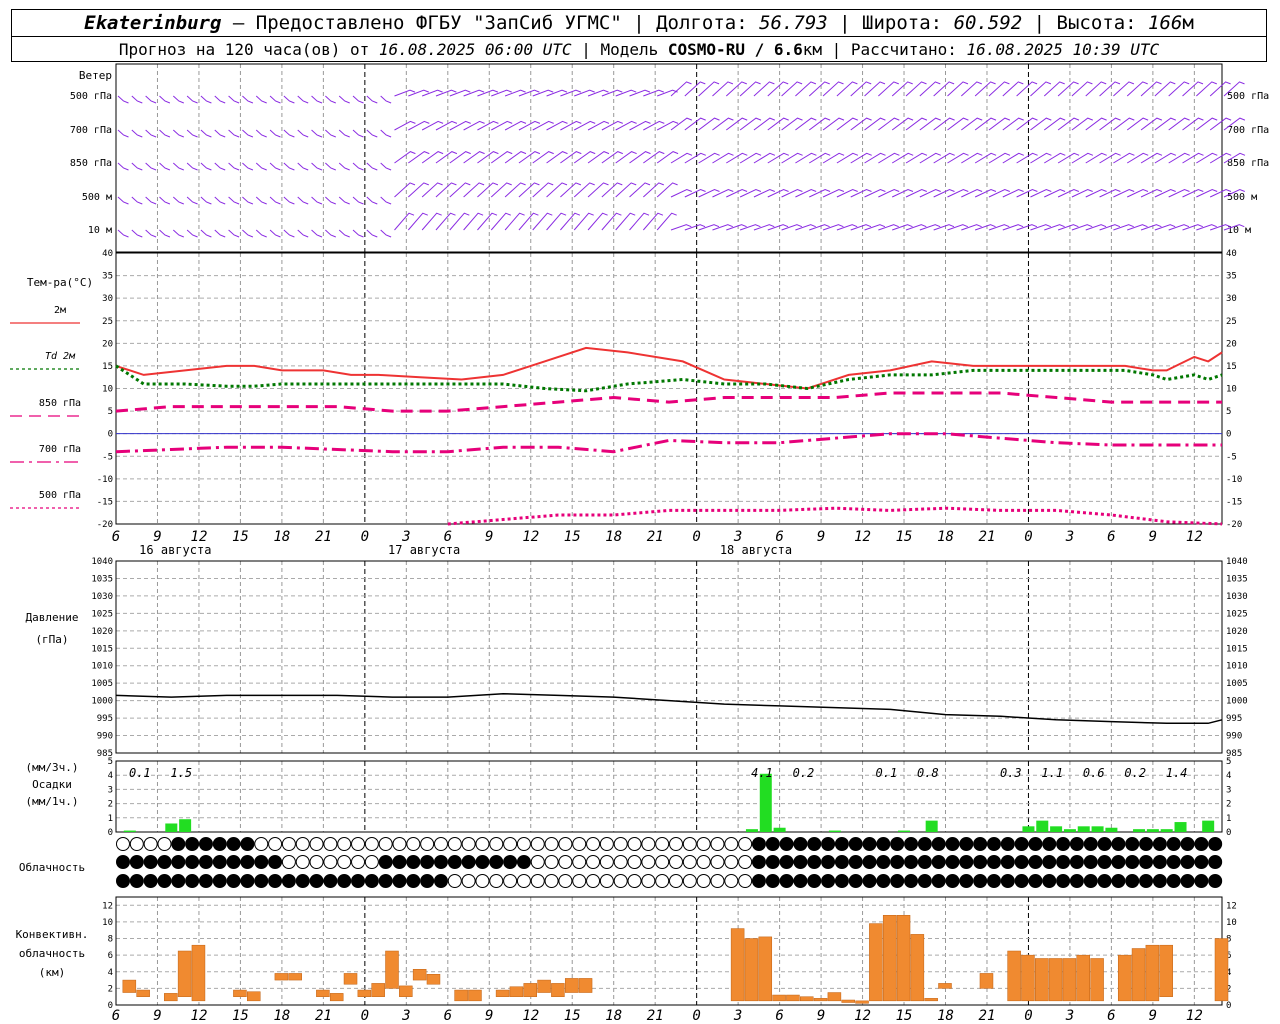  I want to click on precip-3h-label: 0.6, so click(1094, 773).